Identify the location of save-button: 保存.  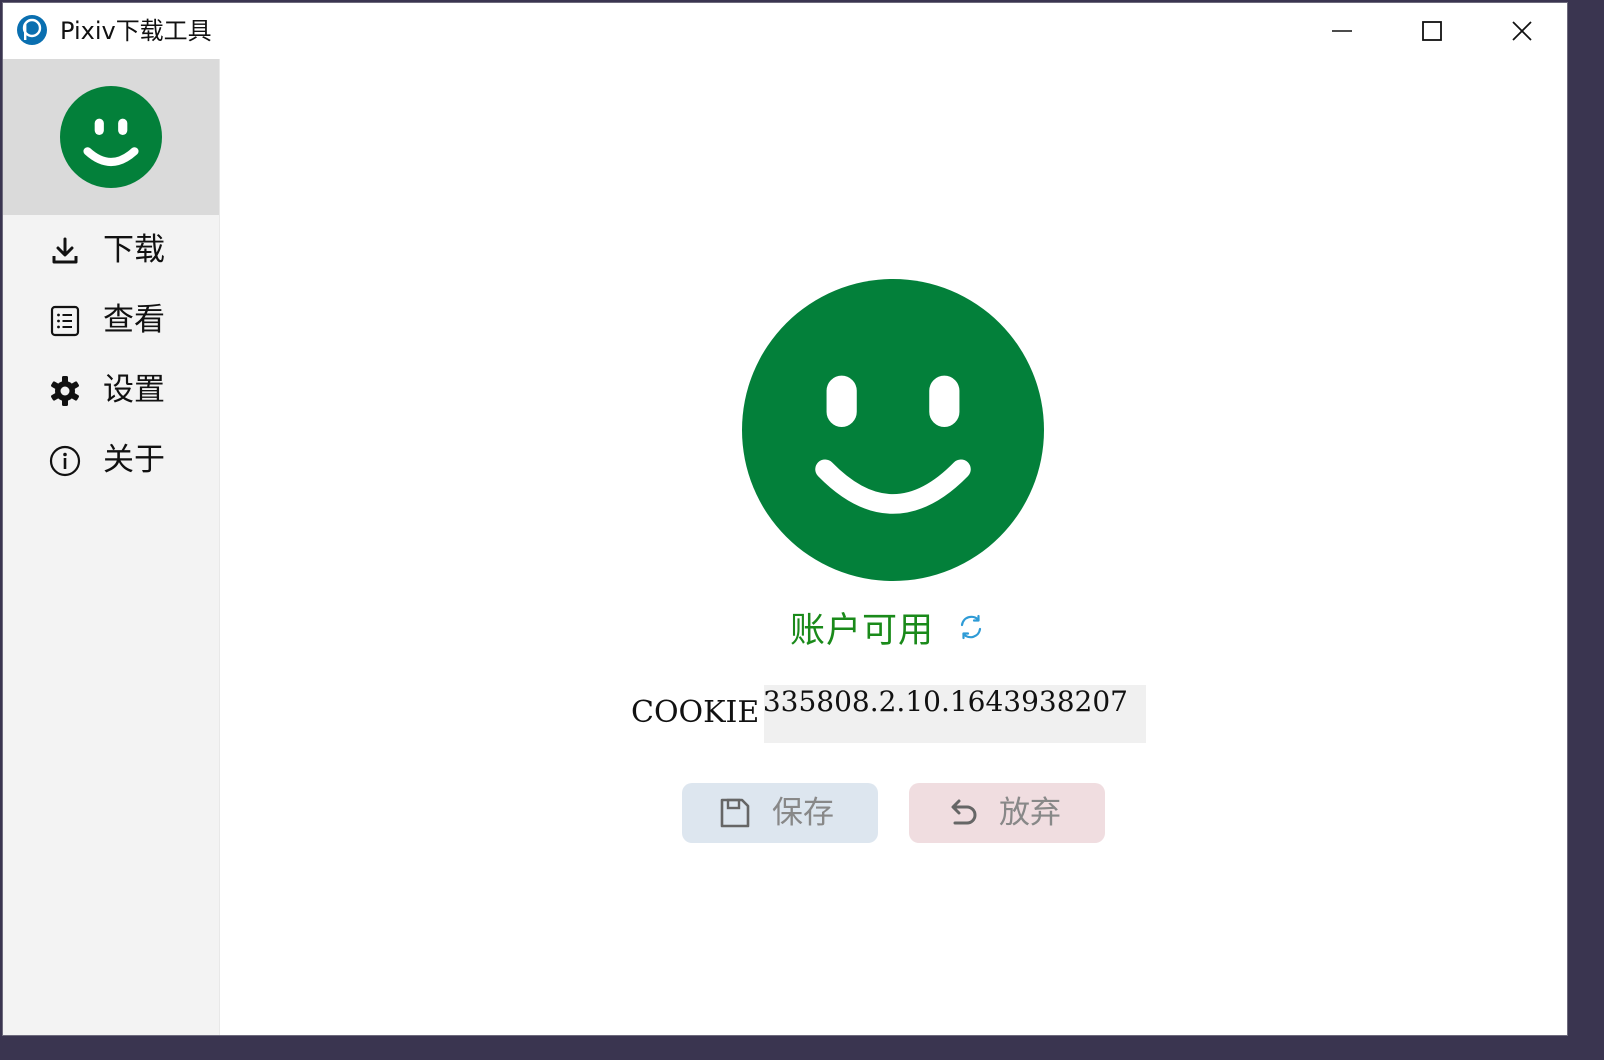
(780, 813).